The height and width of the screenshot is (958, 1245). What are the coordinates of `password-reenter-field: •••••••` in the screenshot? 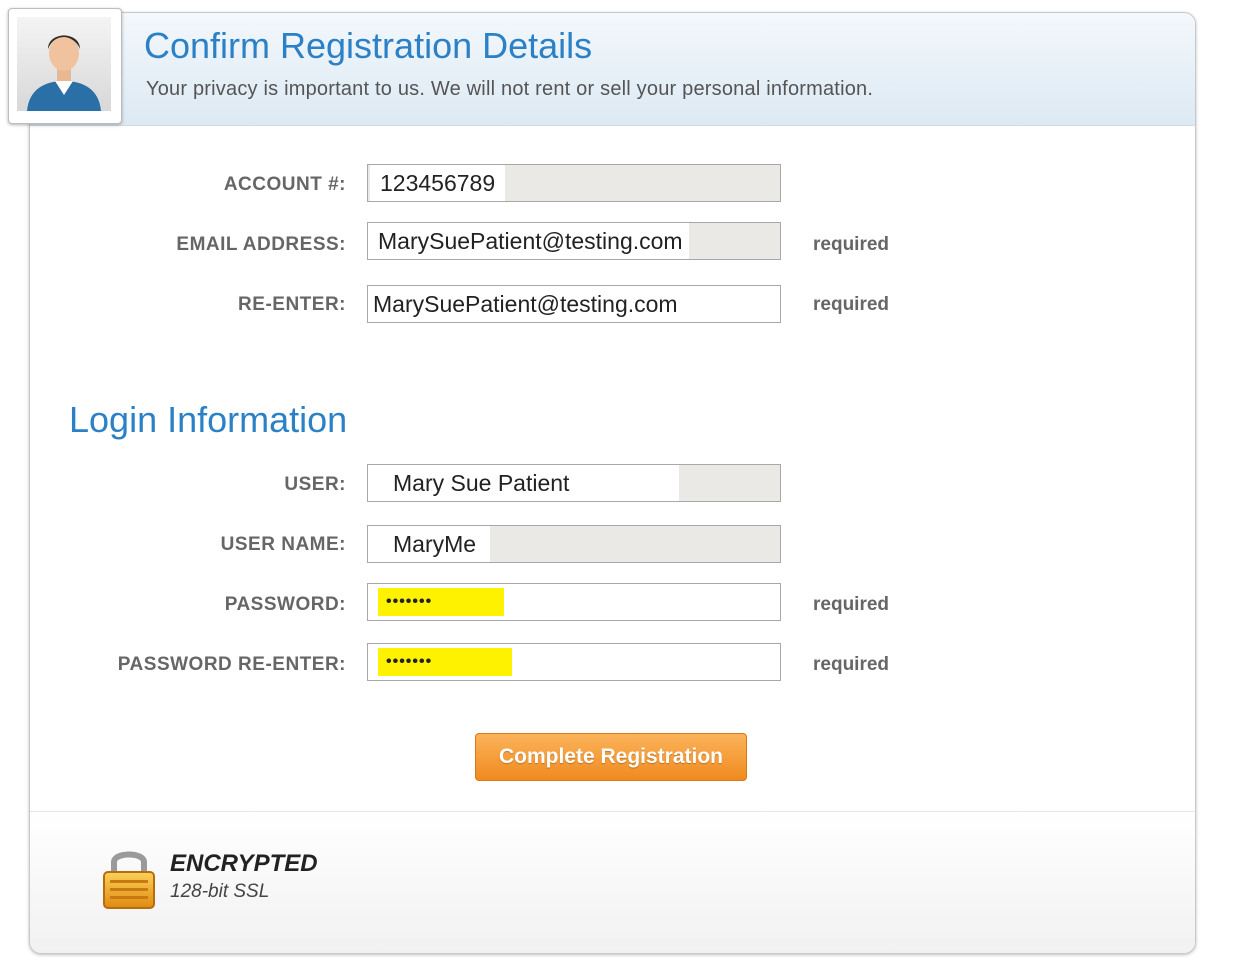 It's located at (574, 662).